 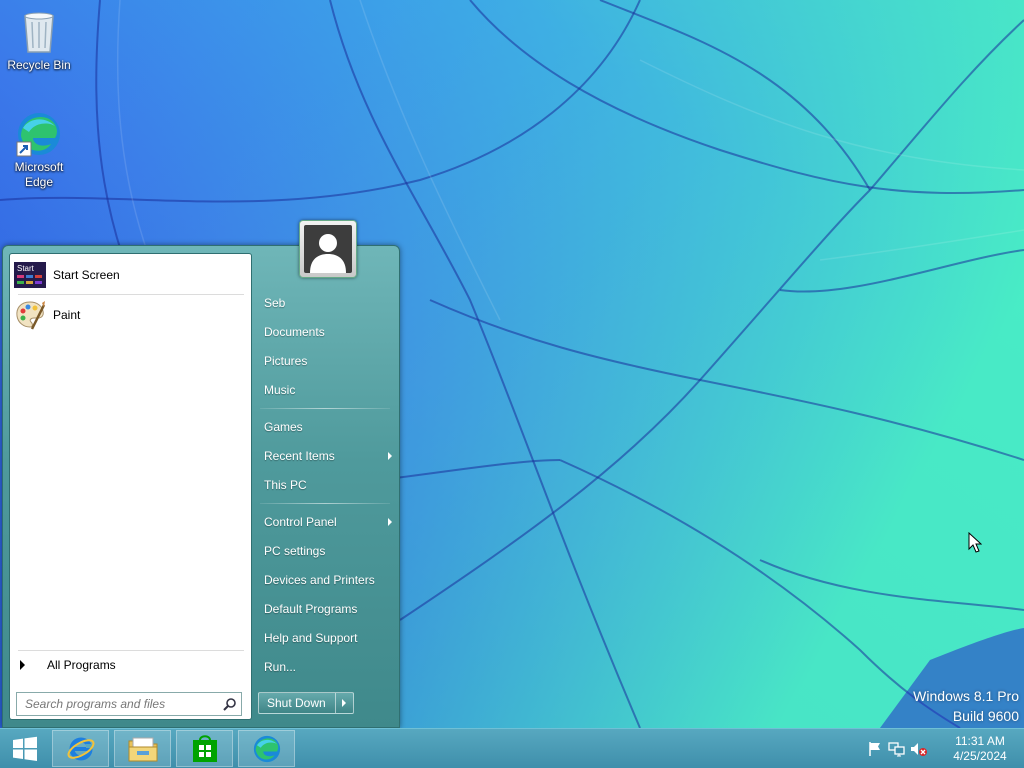 What do you see at coordinates (311, 609) in the screenshot?
I see `link-label: Default Programs` at bounding box center [311, 609].